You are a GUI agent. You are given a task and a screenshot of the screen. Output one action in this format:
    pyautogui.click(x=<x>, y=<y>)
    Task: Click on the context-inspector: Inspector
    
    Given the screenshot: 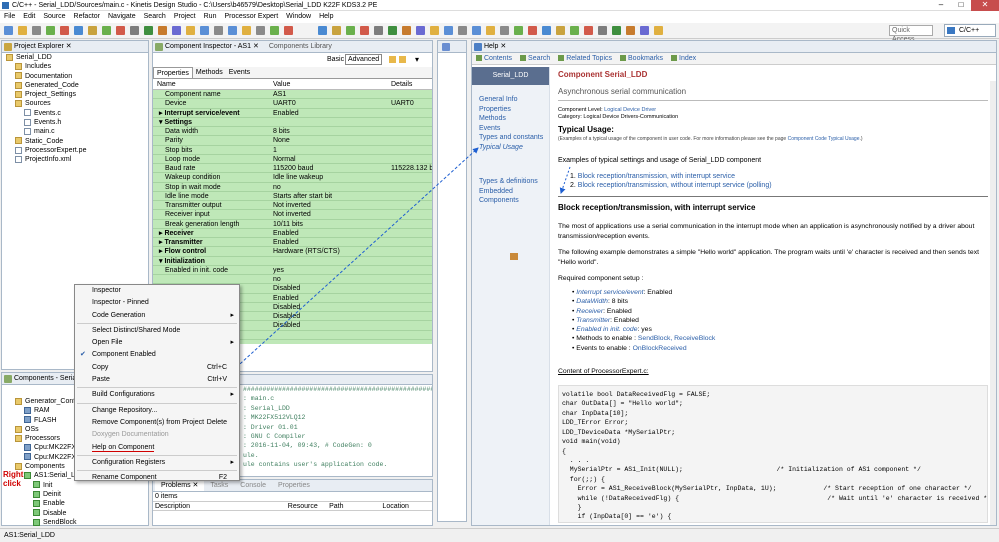 What is the action you would take?
    pyautogui.click(x=157, y=291)
    